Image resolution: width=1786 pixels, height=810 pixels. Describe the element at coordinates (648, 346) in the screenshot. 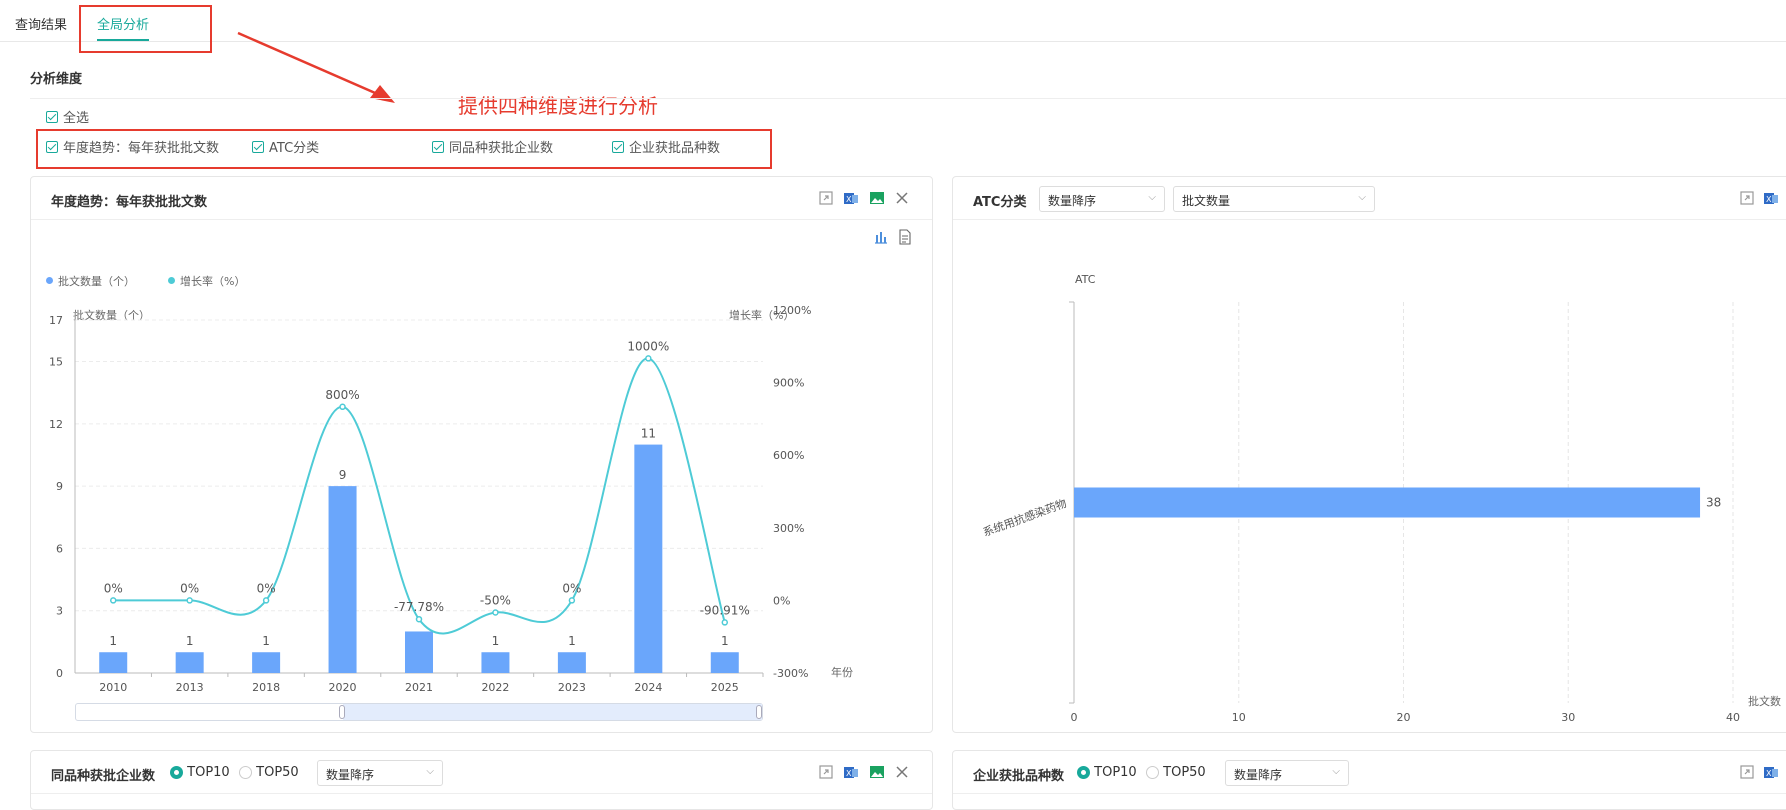

I see `growth-label: 1000%` at that location.